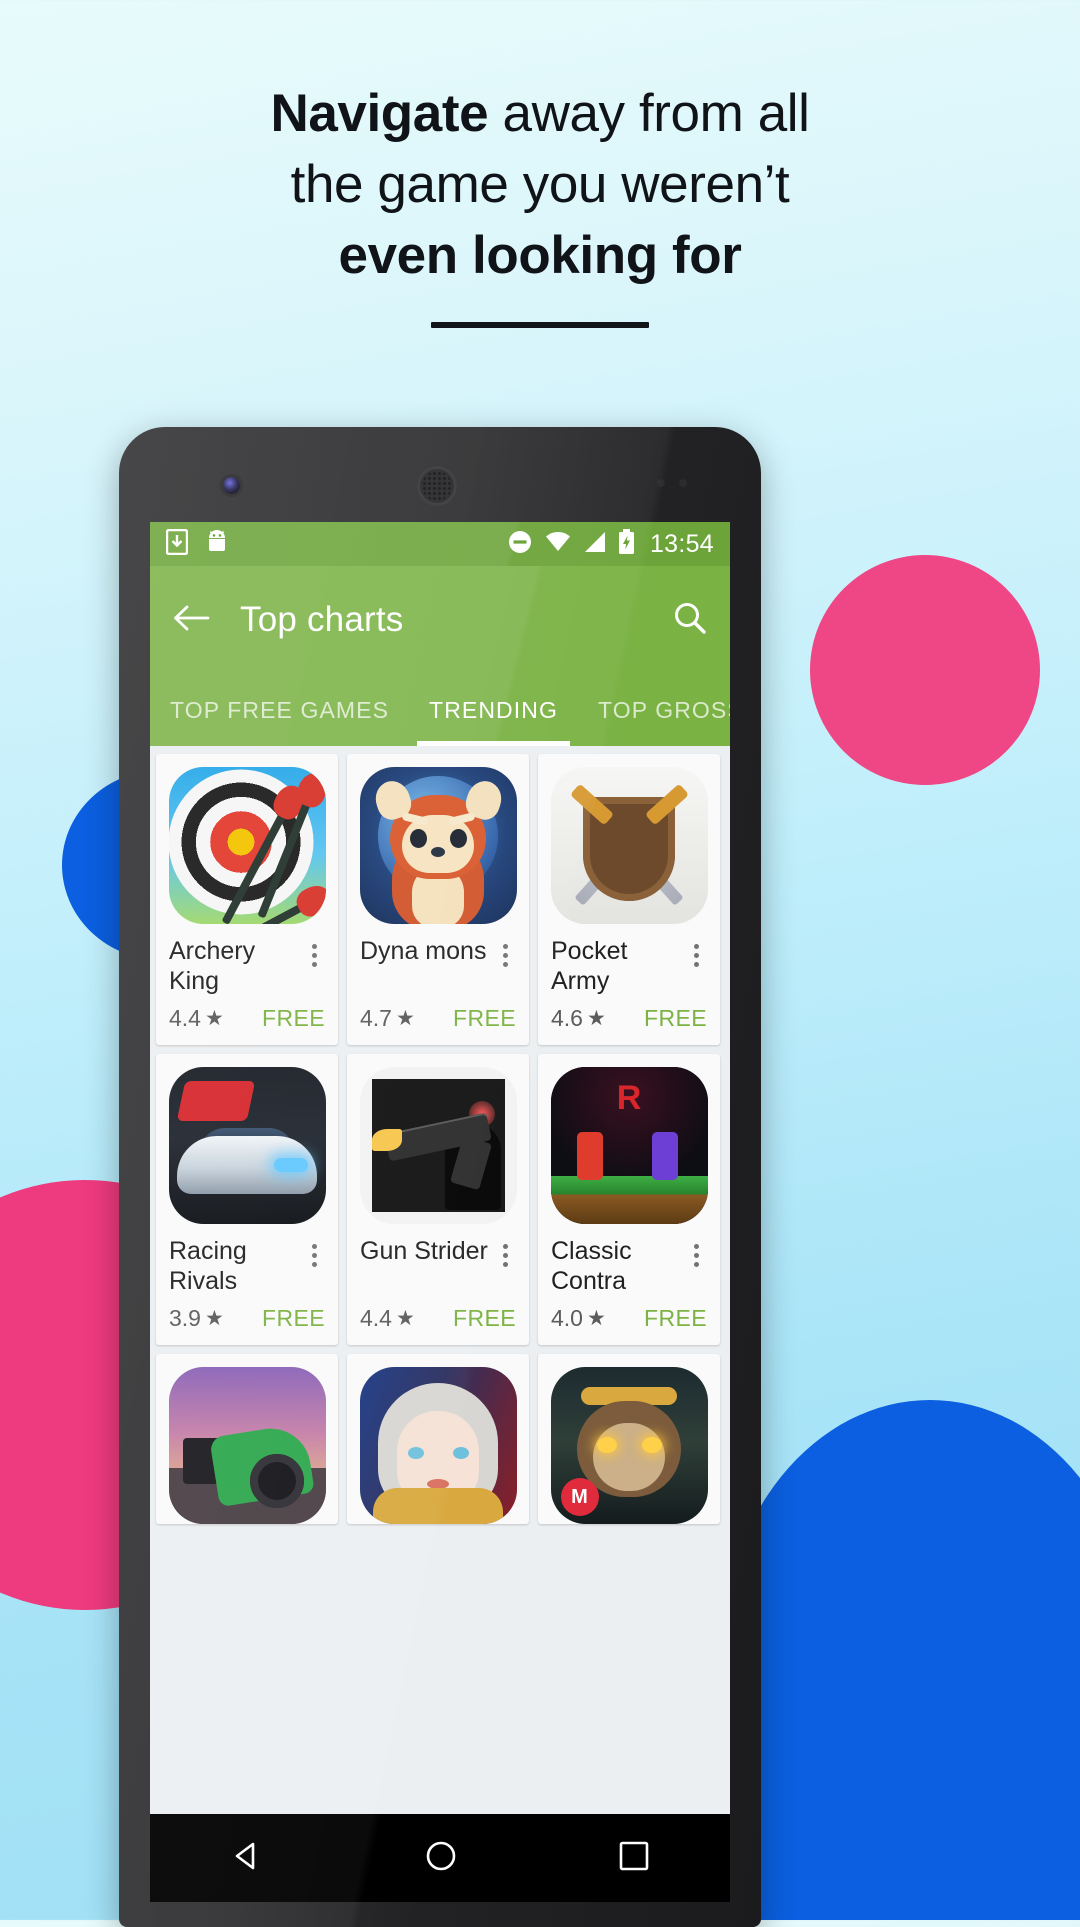  What do you see at coordinates (676, 483) in the screenshot?
I see `proximity-sensors-icon` at bounding box center [676, 483].